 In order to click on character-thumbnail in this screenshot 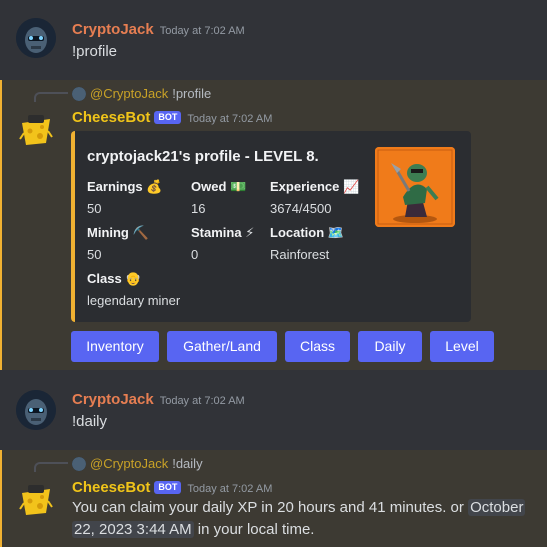, I will do `click(415, 187)`.